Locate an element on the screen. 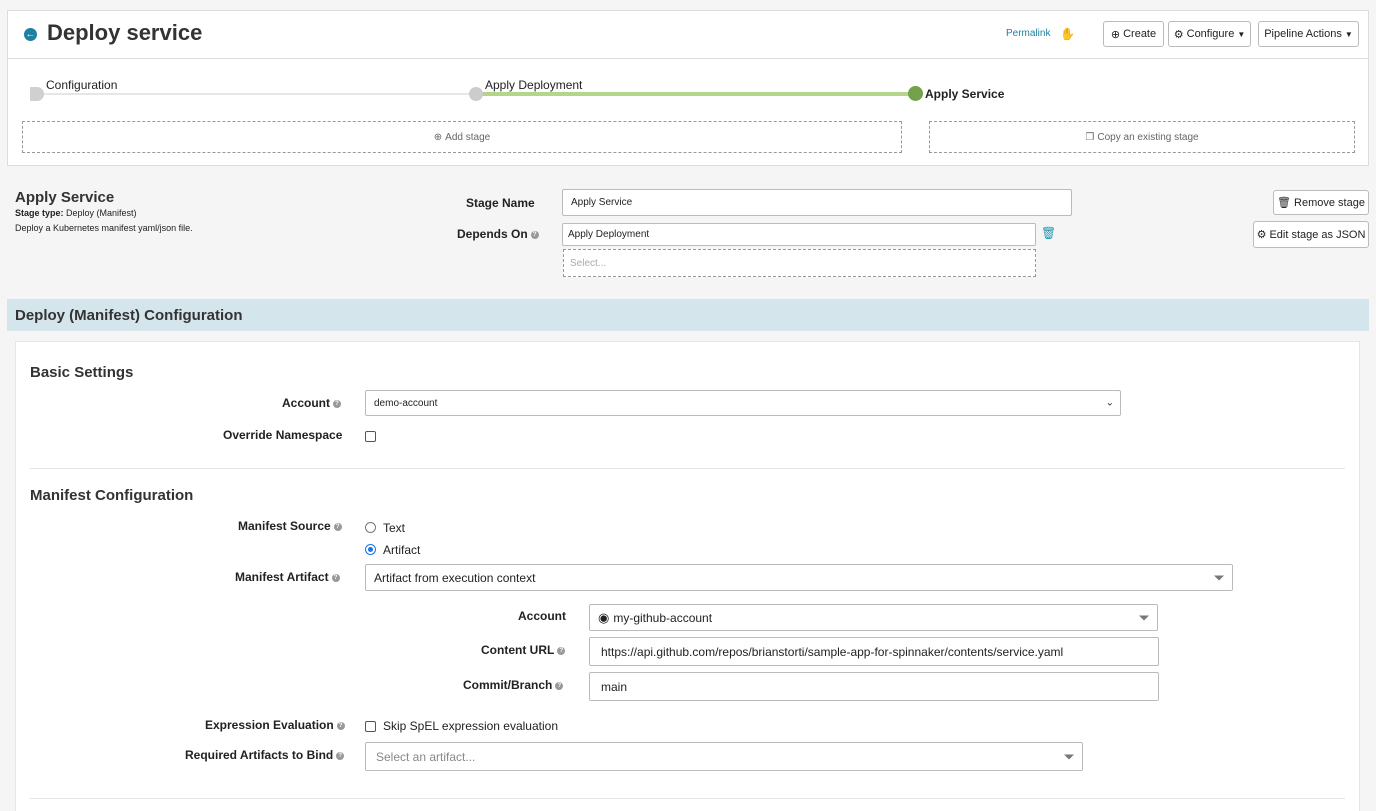  content-url-text: Content URL is located at coordinates (518, 650).